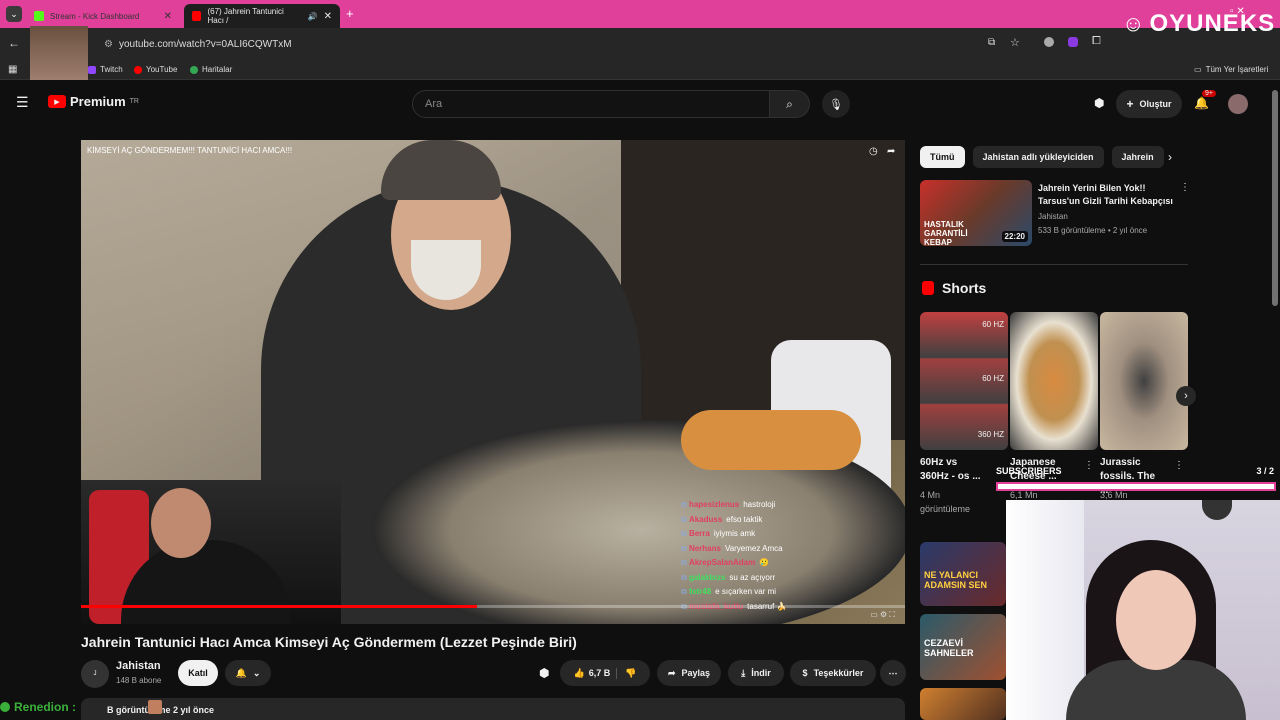 This screenshot has height=720, width=1280. What do you see at coordinates (771, 440) in the screenshot?
I see `scene-bread` at bounding box center [771, 440].